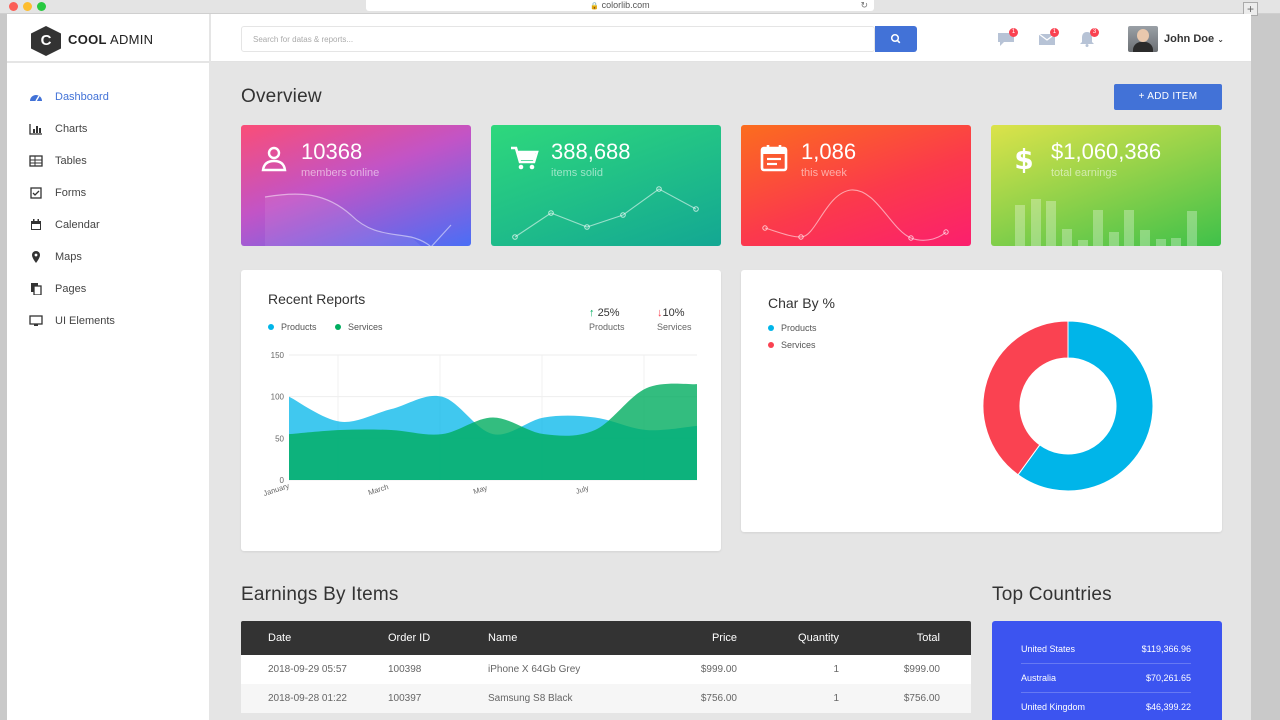  I want to click on stat-card-this-week: 1,086 this week, so click(856, 185).